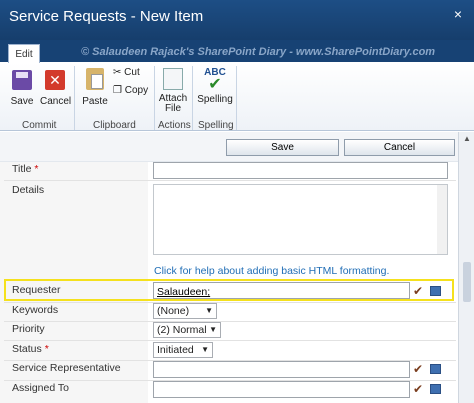 This screenshot has width=474, height=403. I want to click on title-input, so click(300, 170).